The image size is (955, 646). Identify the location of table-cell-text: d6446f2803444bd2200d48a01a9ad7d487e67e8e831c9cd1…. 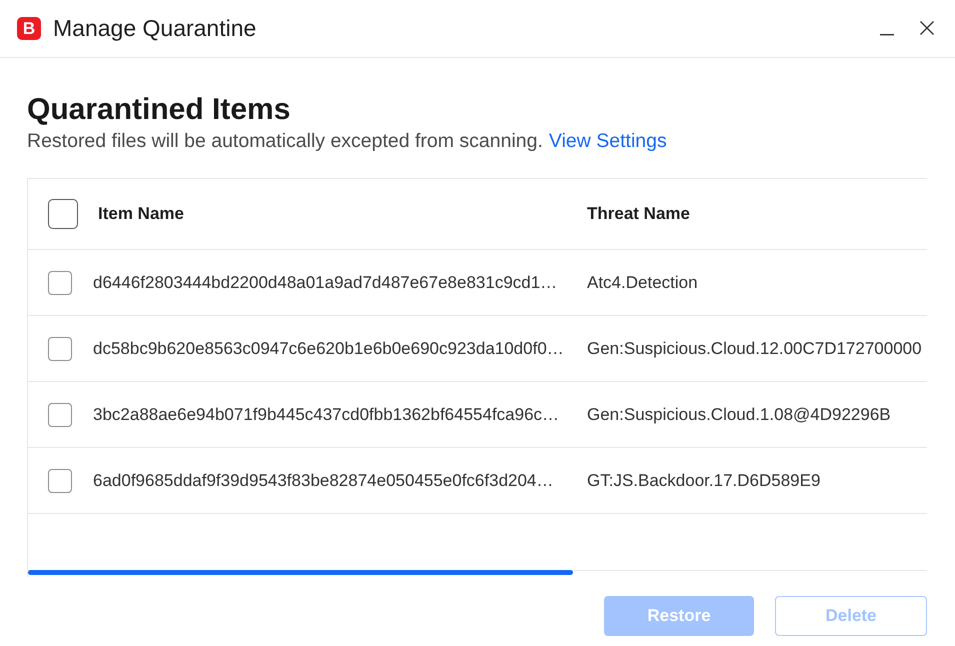
(325, 282).